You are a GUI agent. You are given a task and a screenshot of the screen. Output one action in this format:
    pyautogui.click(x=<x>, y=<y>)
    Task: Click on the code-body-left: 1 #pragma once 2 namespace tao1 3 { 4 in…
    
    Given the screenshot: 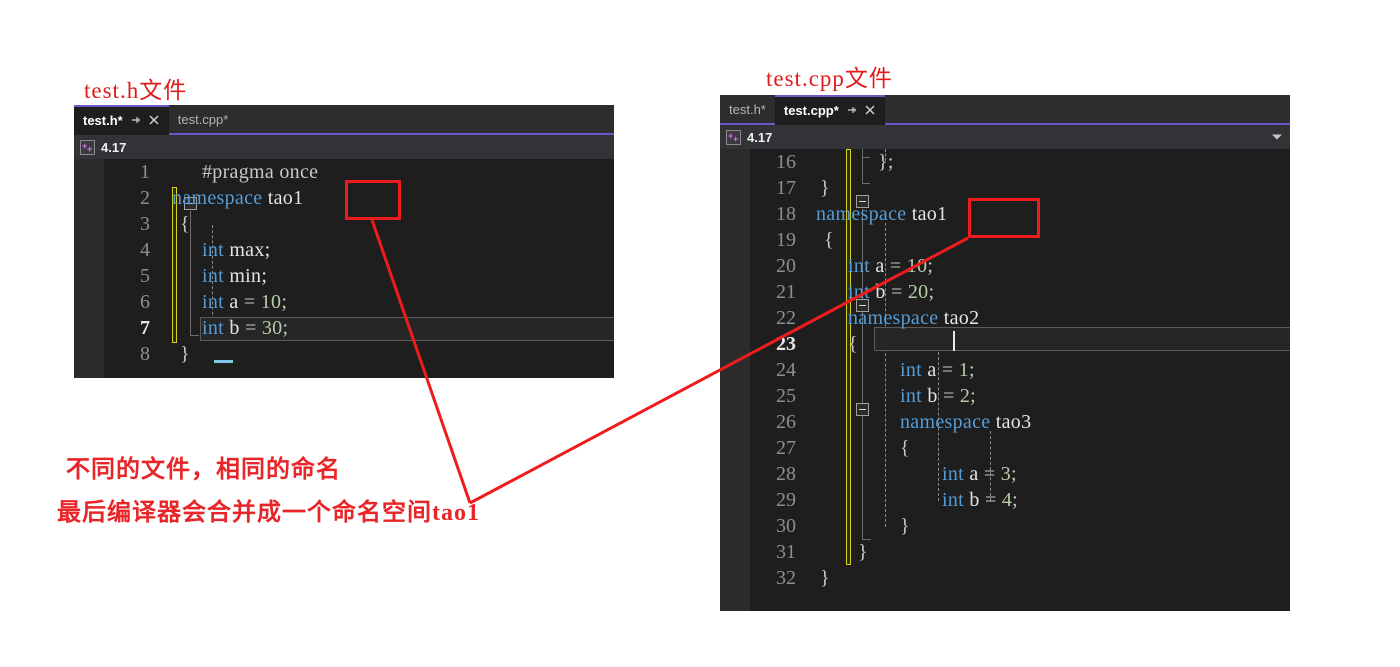 What is the action you would take?
    pyautogui.click(x=359, y=268)
    